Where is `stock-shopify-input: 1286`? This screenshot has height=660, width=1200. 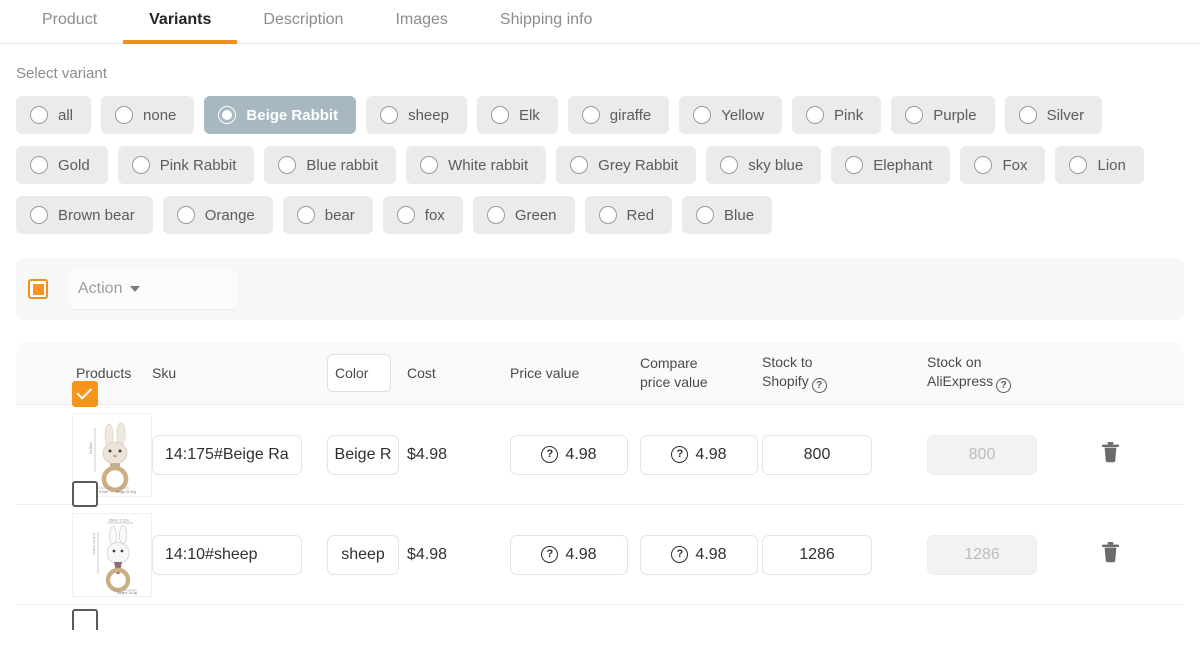
stock-shopify-input: 1286 is located at coordinates (817, 554).